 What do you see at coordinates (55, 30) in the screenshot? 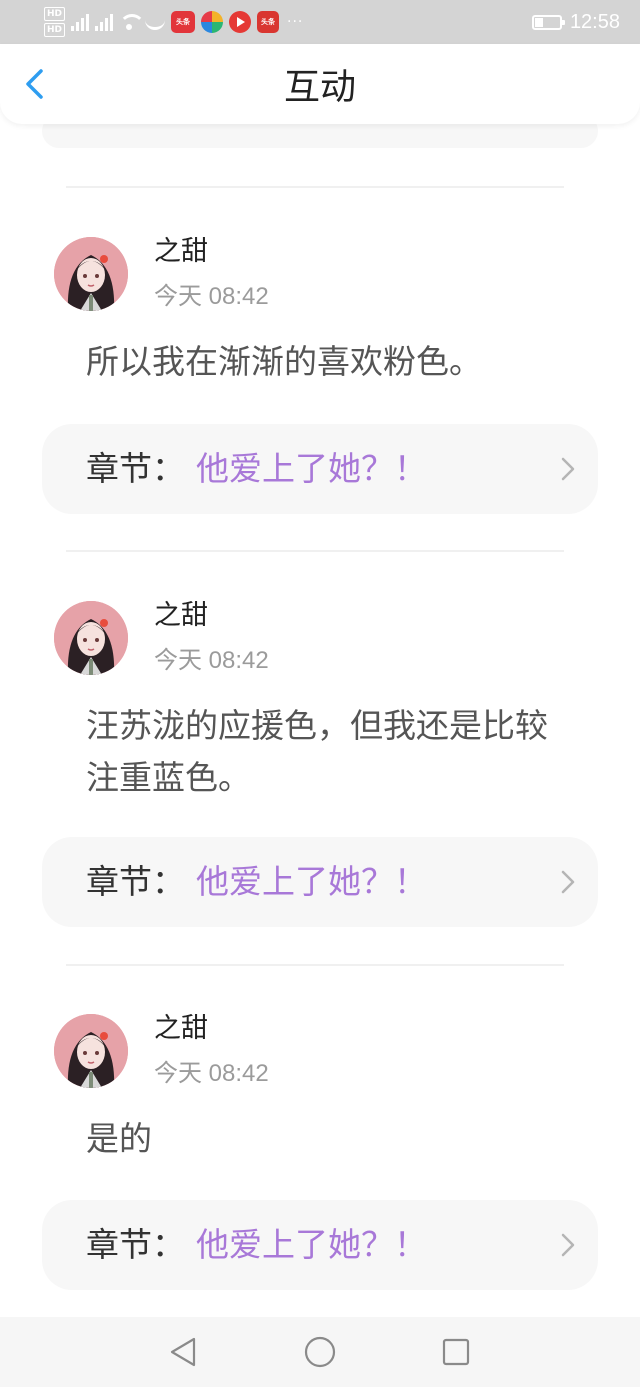
I see `hd-bottom-label: HD` at bounding box center [55, 30].